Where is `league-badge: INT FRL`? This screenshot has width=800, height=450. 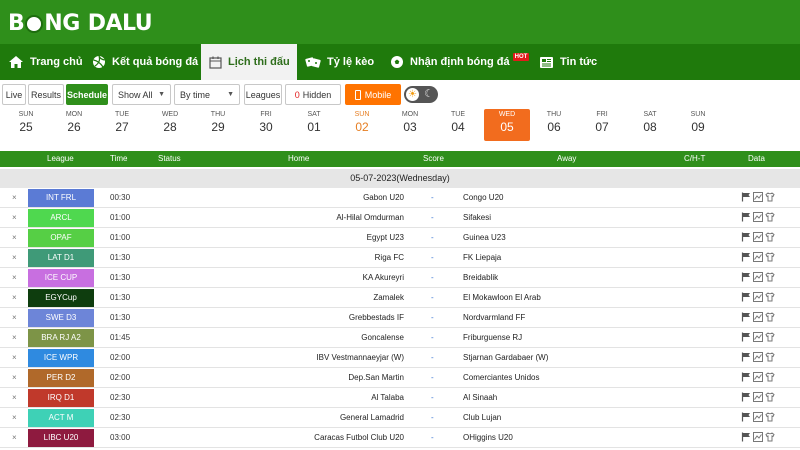 league-badge: INT FRL is located at coordinates (61, 198).